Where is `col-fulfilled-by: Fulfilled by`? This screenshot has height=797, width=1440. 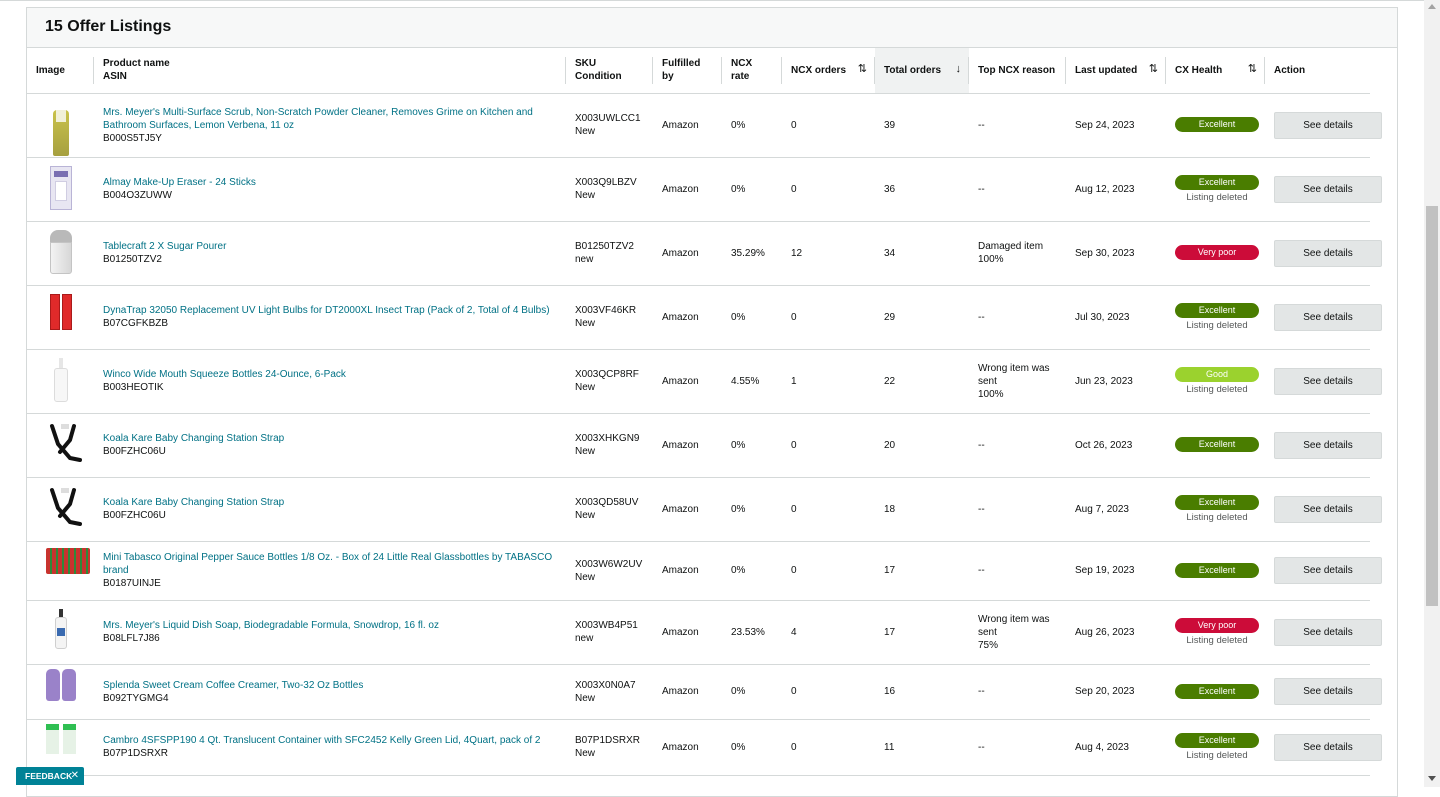 col-fulfilled-by: Fulfilled by is located at coordinates (687, 71).